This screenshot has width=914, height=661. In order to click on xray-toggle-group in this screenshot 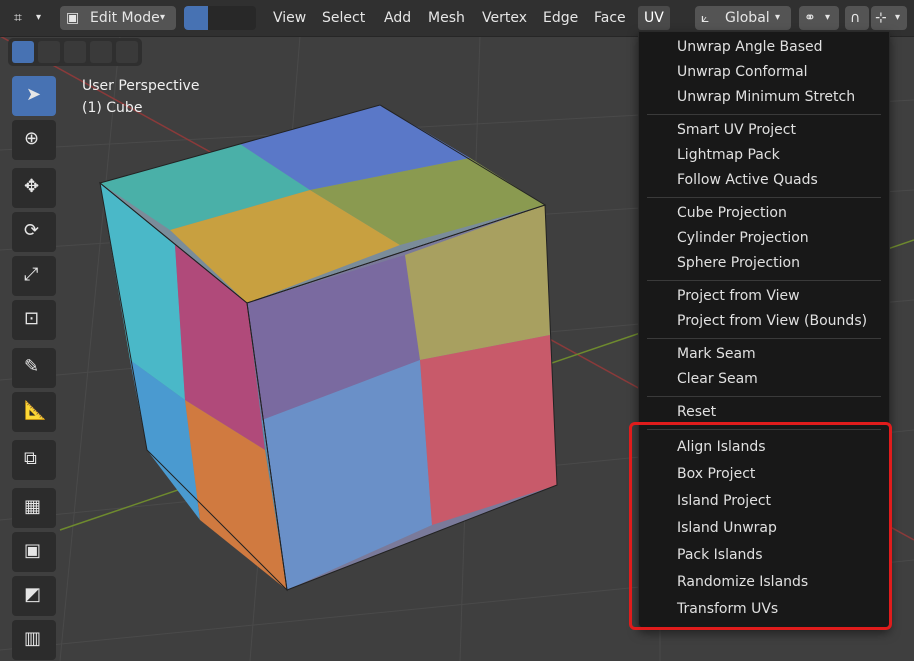, I will do `click(220, 18)`.